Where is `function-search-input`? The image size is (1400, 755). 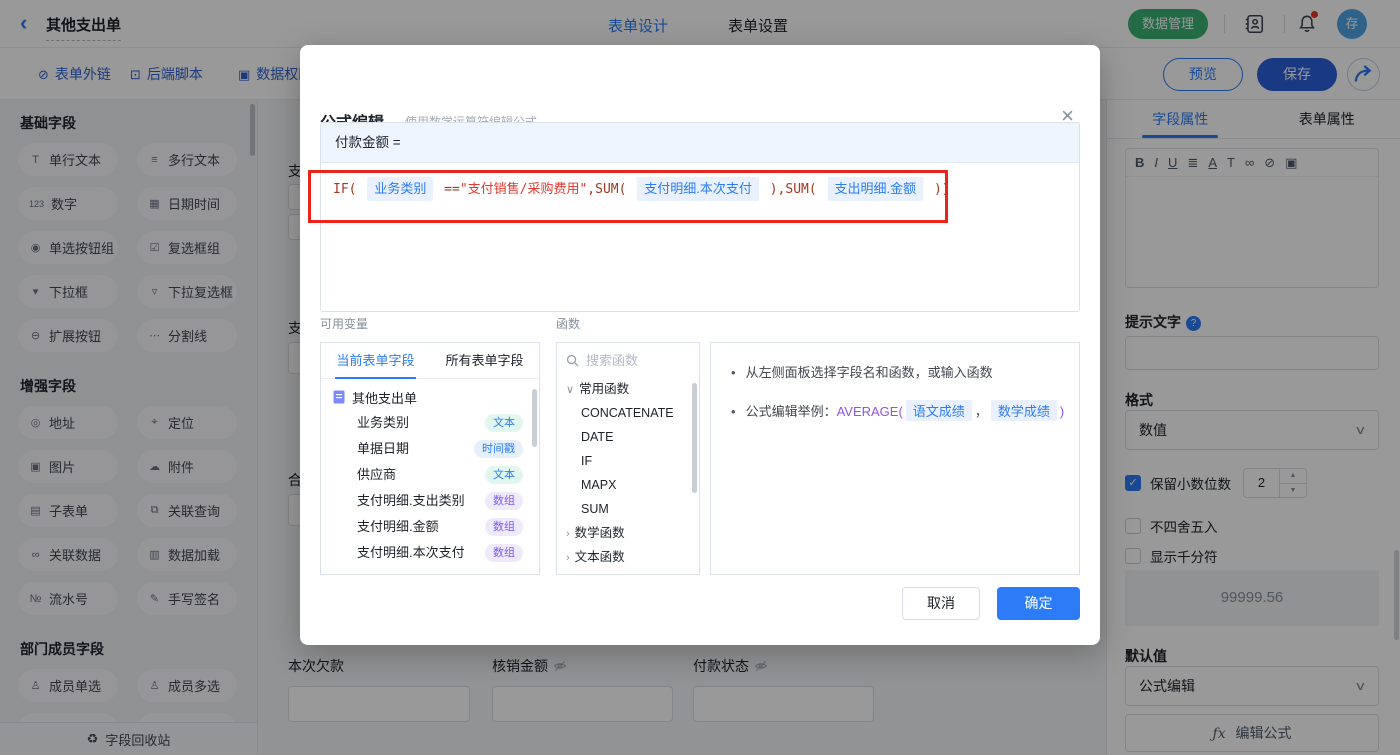
function-search-input is located at coordinates (633, 360).